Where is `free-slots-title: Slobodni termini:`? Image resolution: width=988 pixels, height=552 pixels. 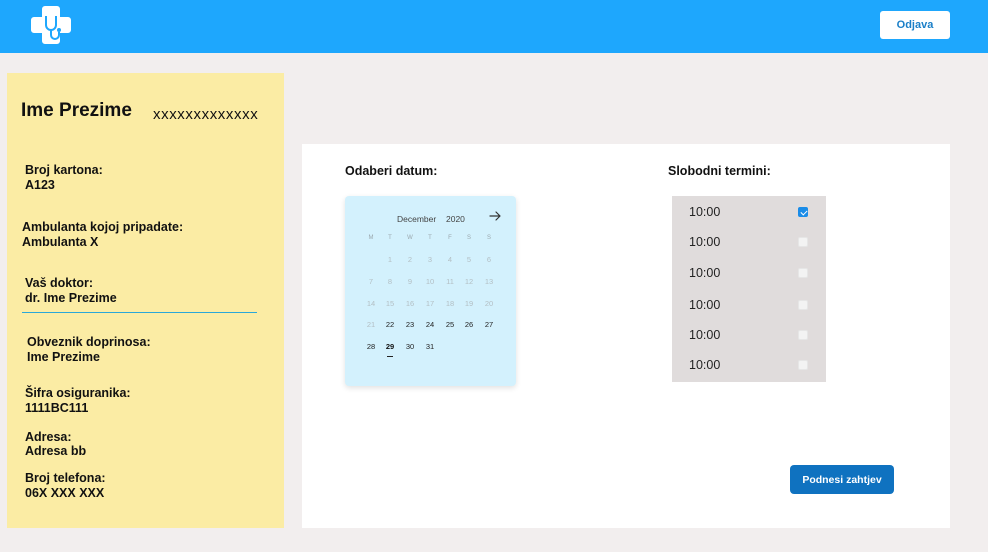 free-slots-title: Slobodni termini: is located at coordinates (719, 171).